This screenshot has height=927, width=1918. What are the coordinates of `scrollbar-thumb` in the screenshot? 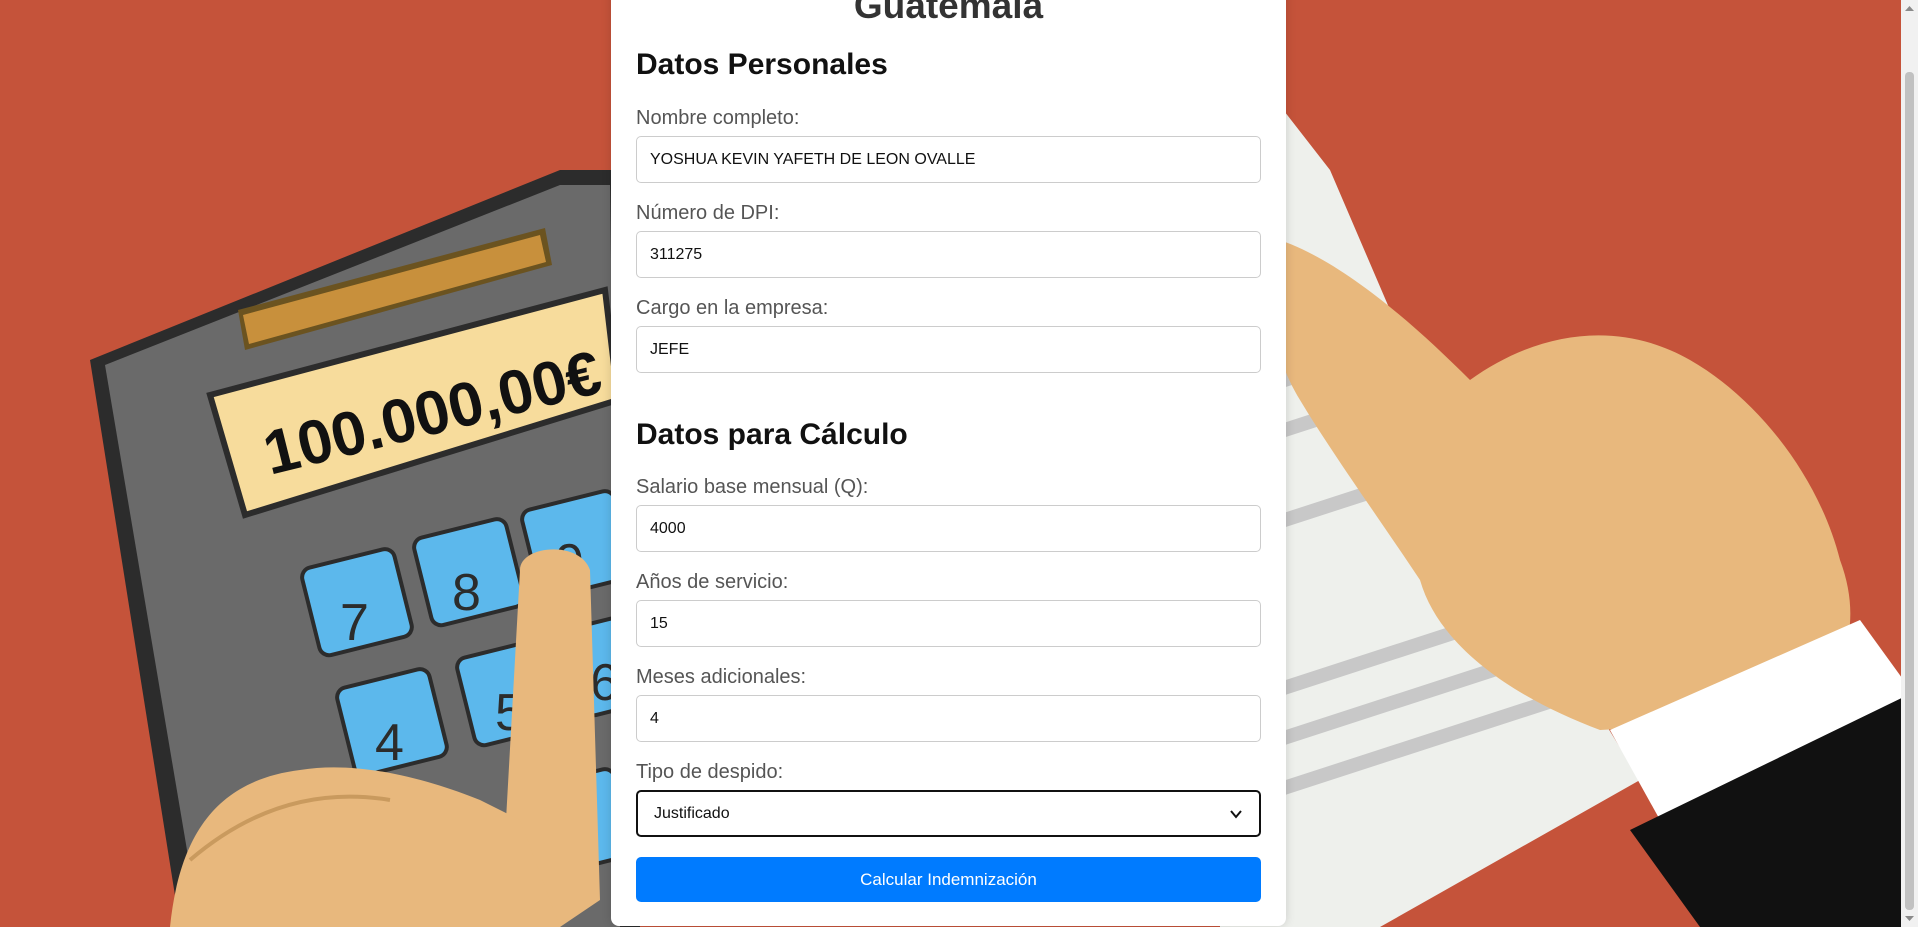 It's located at (1909, 491).